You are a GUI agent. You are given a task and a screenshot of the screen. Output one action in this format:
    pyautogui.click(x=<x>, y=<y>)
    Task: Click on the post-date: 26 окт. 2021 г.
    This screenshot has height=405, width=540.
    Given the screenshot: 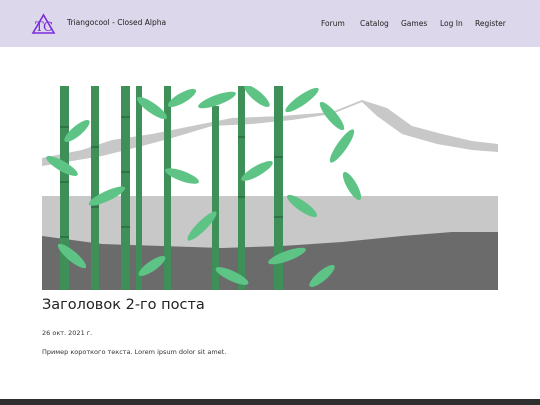 What is the action you would take?
    pyautogui.click(x=67, y=333)
    